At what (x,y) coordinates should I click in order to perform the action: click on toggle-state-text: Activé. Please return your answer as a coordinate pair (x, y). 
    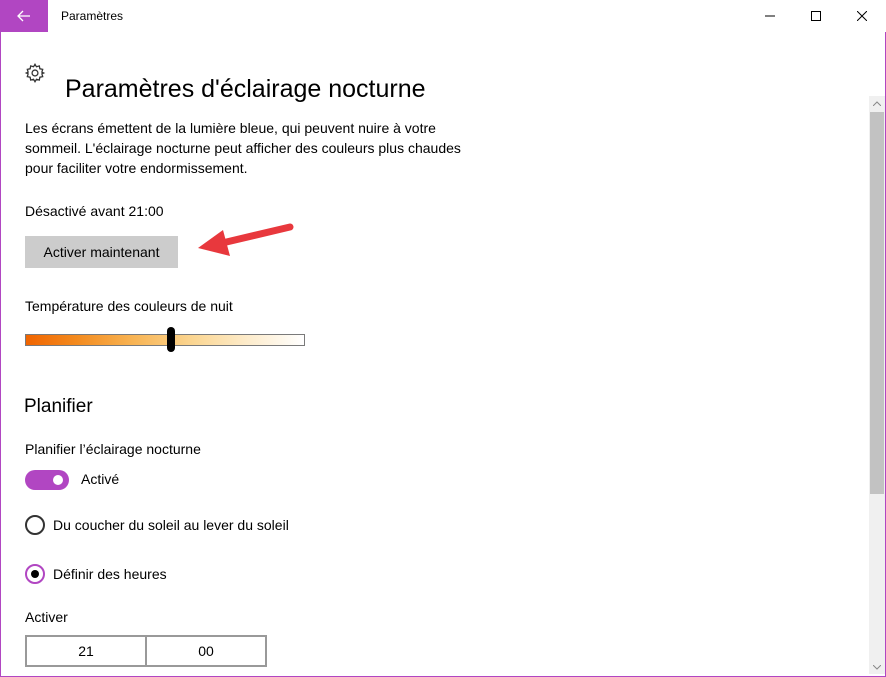
    Looking at the image, I should click on (100, 479).